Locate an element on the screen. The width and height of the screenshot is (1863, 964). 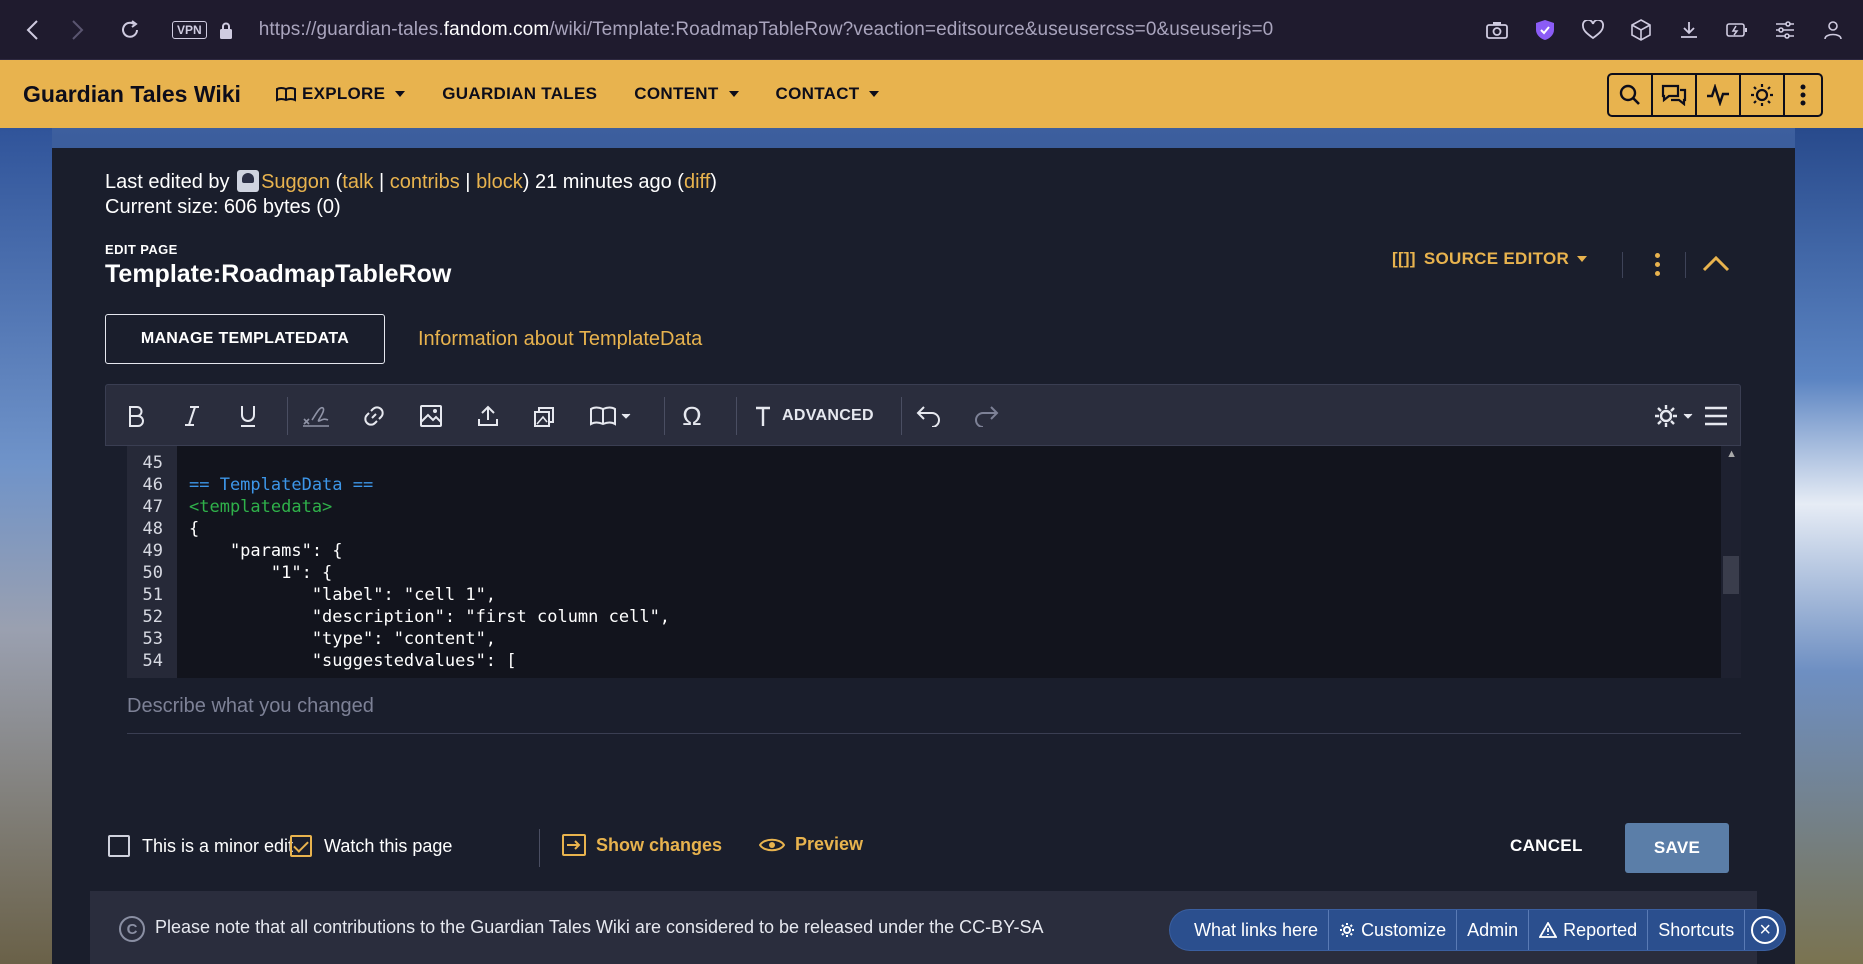
code-line: 46 == TemplateData == is located at coordinates (398, 485).